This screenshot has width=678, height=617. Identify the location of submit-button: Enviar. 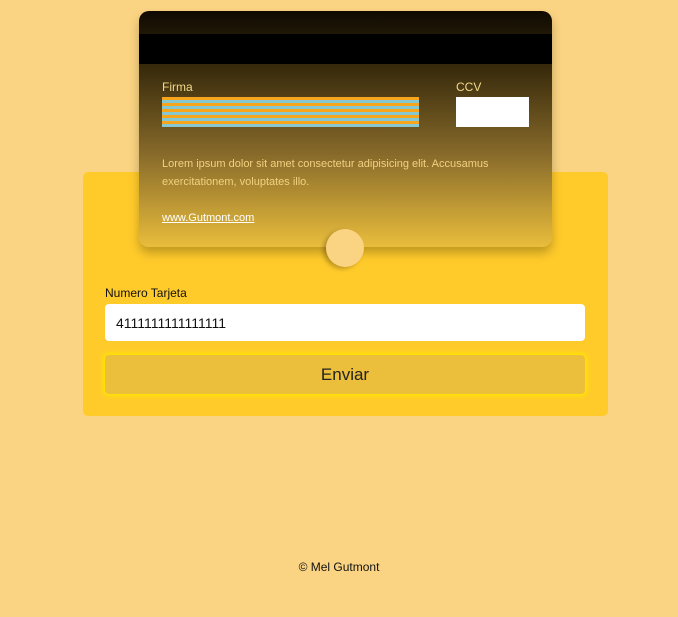
(345, 374).